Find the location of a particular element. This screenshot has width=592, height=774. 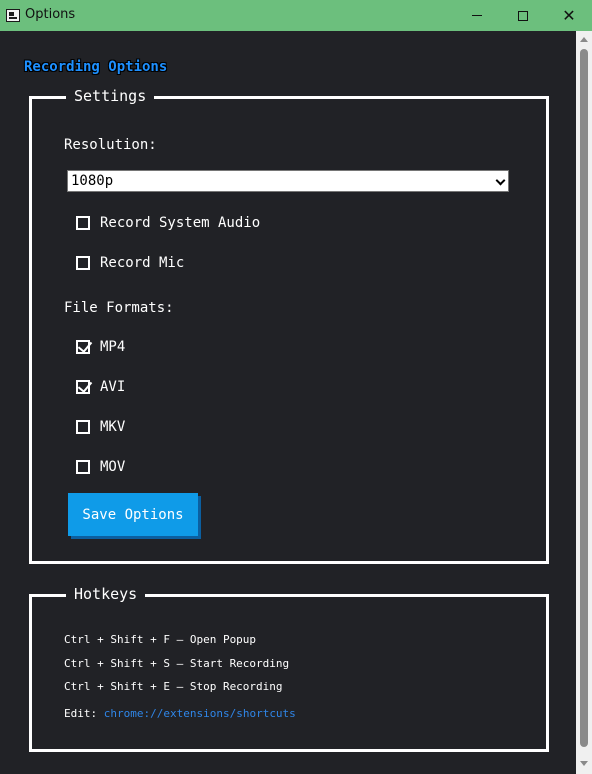

resolution-select: 1080p is located at coordinates (288, 181).